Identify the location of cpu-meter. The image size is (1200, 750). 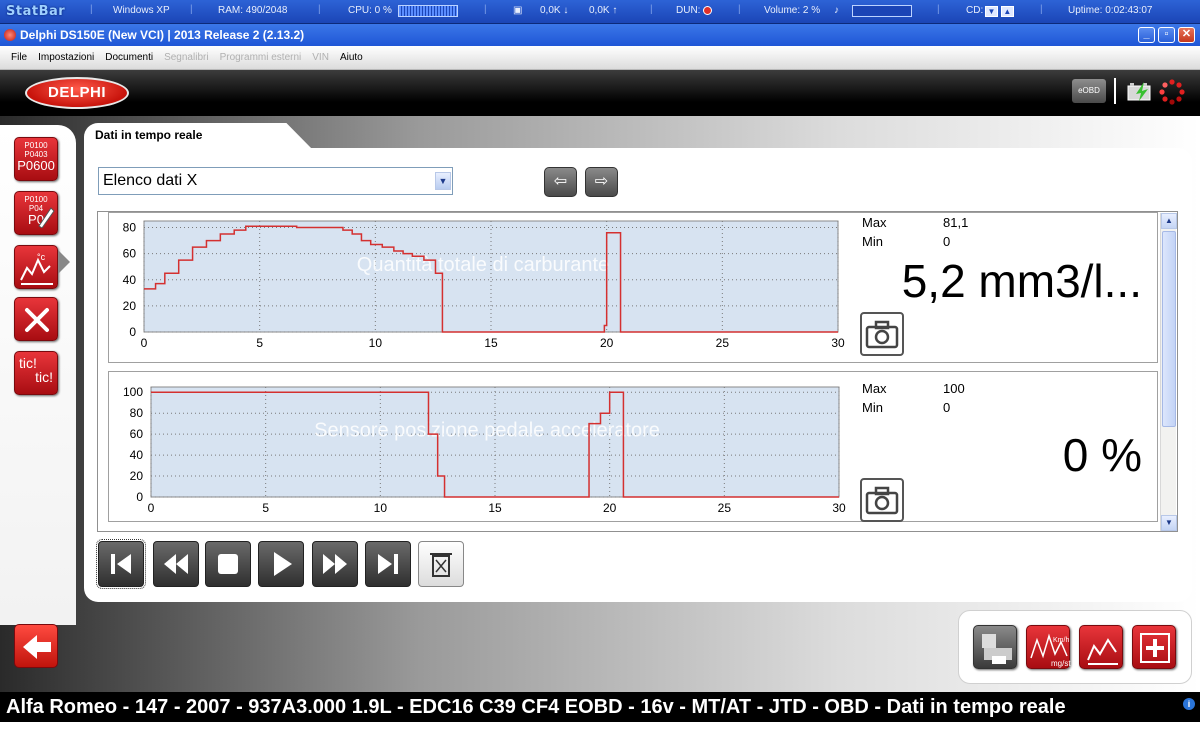
(428, 11).